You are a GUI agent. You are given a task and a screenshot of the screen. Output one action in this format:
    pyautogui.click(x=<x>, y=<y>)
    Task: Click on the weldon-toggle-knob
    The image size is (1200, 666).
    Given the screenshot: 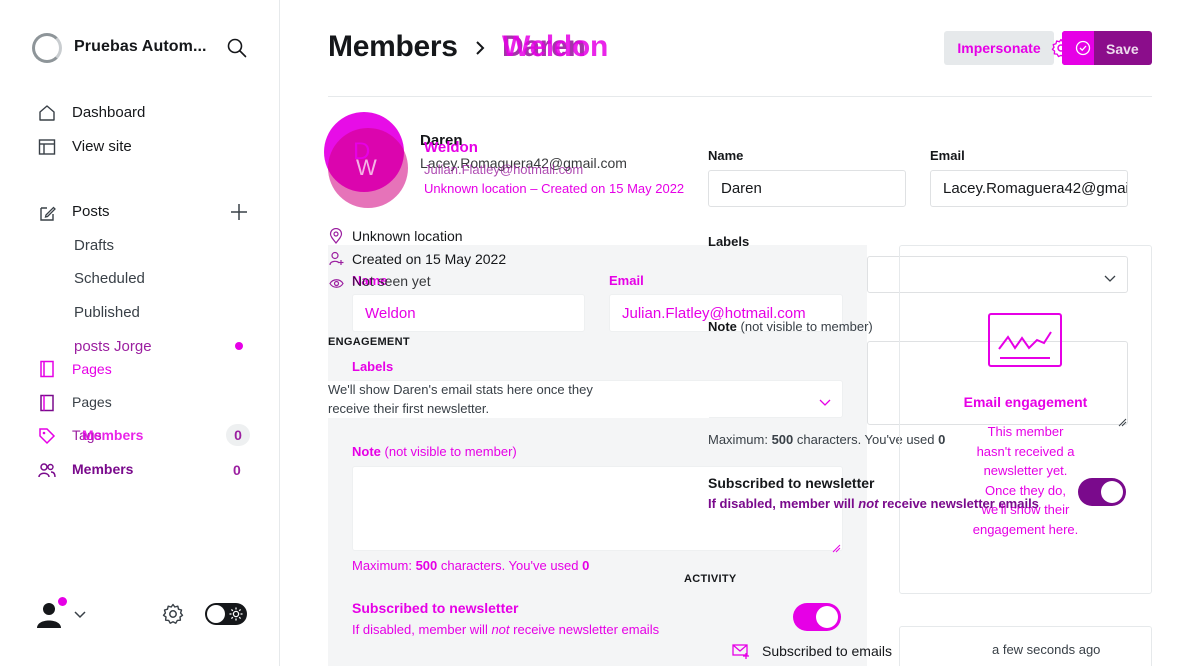 What is the action you would take?
    pyautogui.click(x=827, y=617)
    